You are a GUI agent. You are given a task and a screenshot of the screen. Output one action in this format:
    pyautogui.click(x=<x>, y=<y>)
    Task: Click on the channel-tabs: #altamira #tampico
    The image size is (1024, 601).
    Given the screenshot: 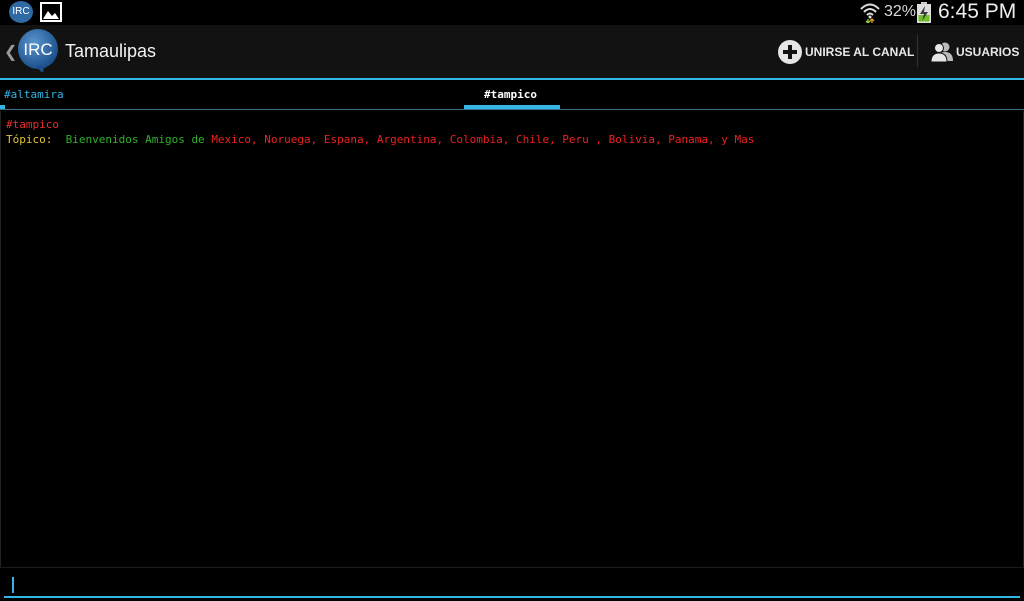 What is the action you would take?
    pyautogui.click(x=512, y=95)
    